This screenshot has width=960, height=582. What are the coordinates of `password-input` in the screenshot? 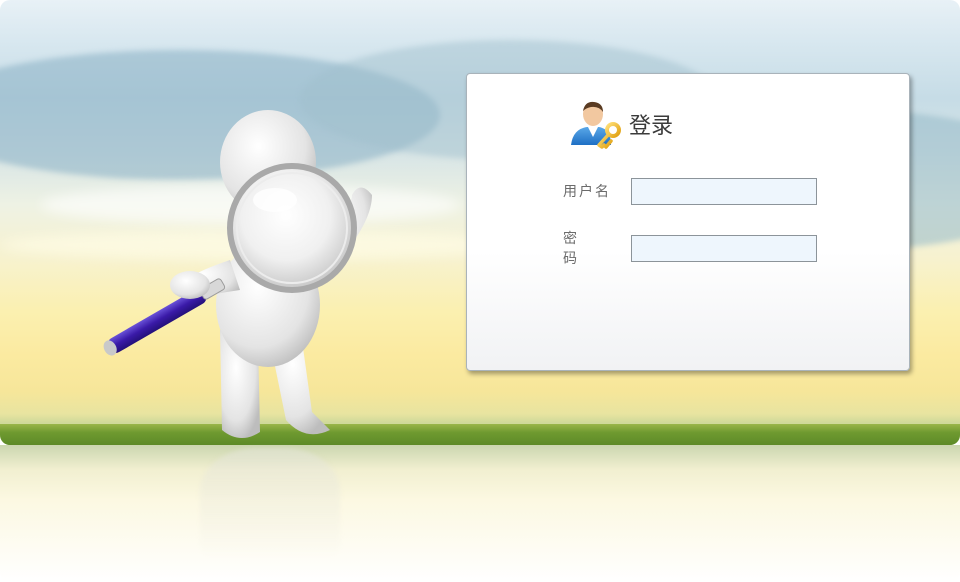 It's located at (724, 248).